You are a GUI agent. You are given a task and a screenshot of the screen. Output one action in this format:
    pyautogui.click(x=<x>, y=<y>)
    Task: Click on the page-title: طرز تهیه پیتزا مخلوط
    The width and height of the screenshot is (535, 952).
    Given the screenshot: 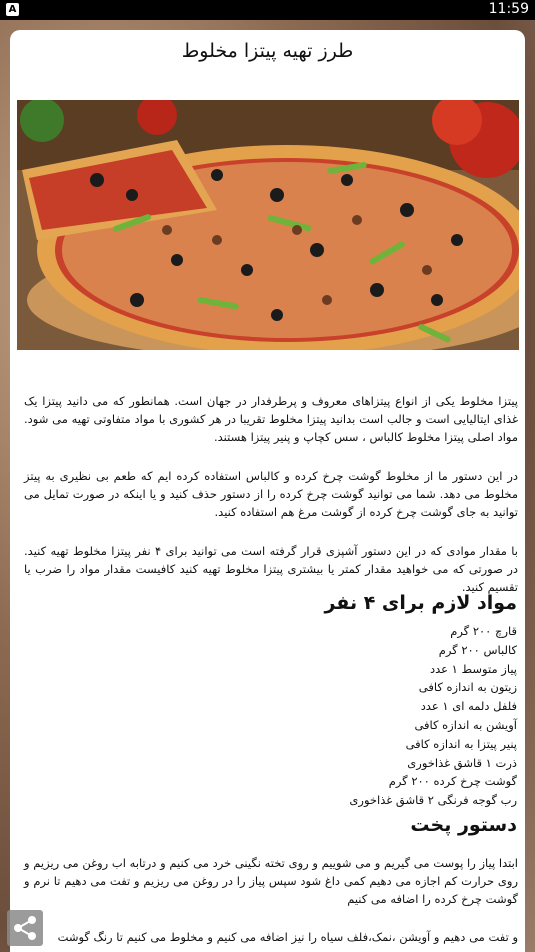 What is the action you would take?
    pyautogui.click(x=267, y=51)
    